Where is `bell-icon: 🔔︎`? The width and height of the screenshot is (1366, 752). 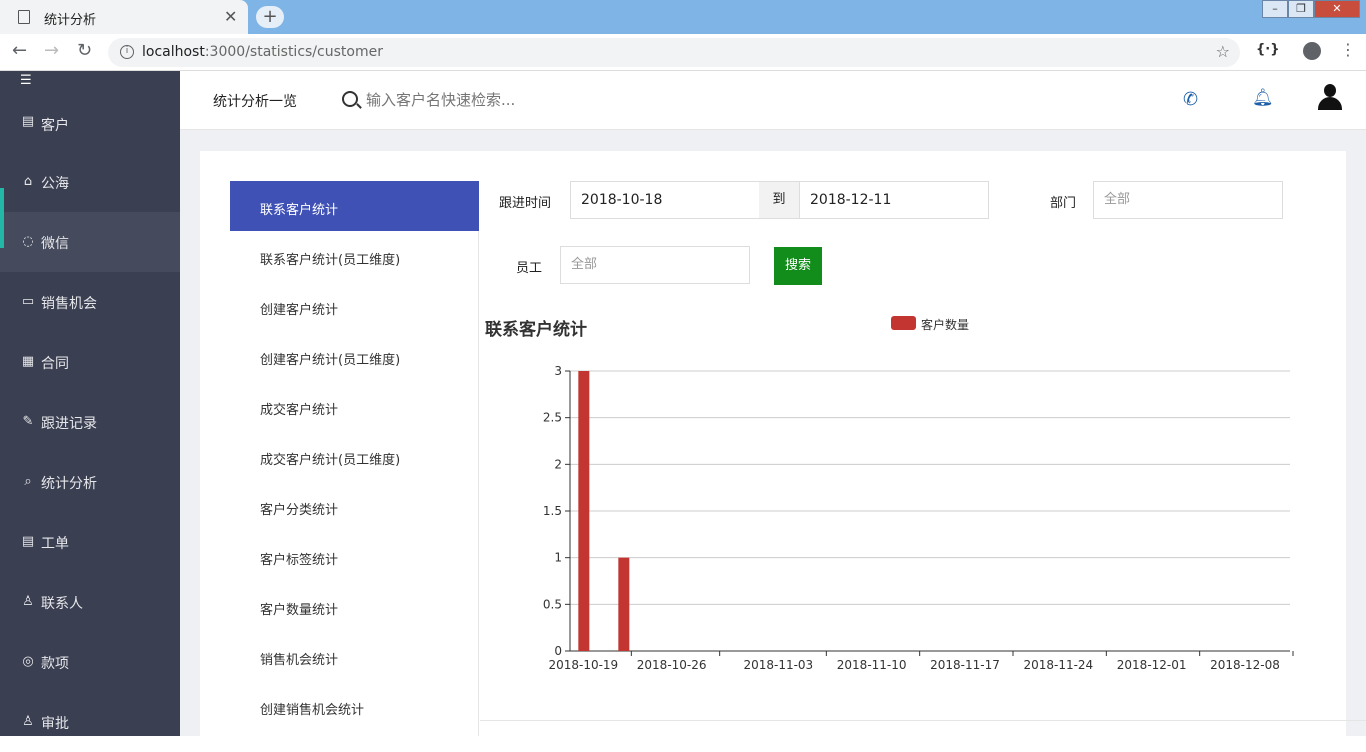 bell-icon: 🔔︎ is located at coordinates (1263, 98).